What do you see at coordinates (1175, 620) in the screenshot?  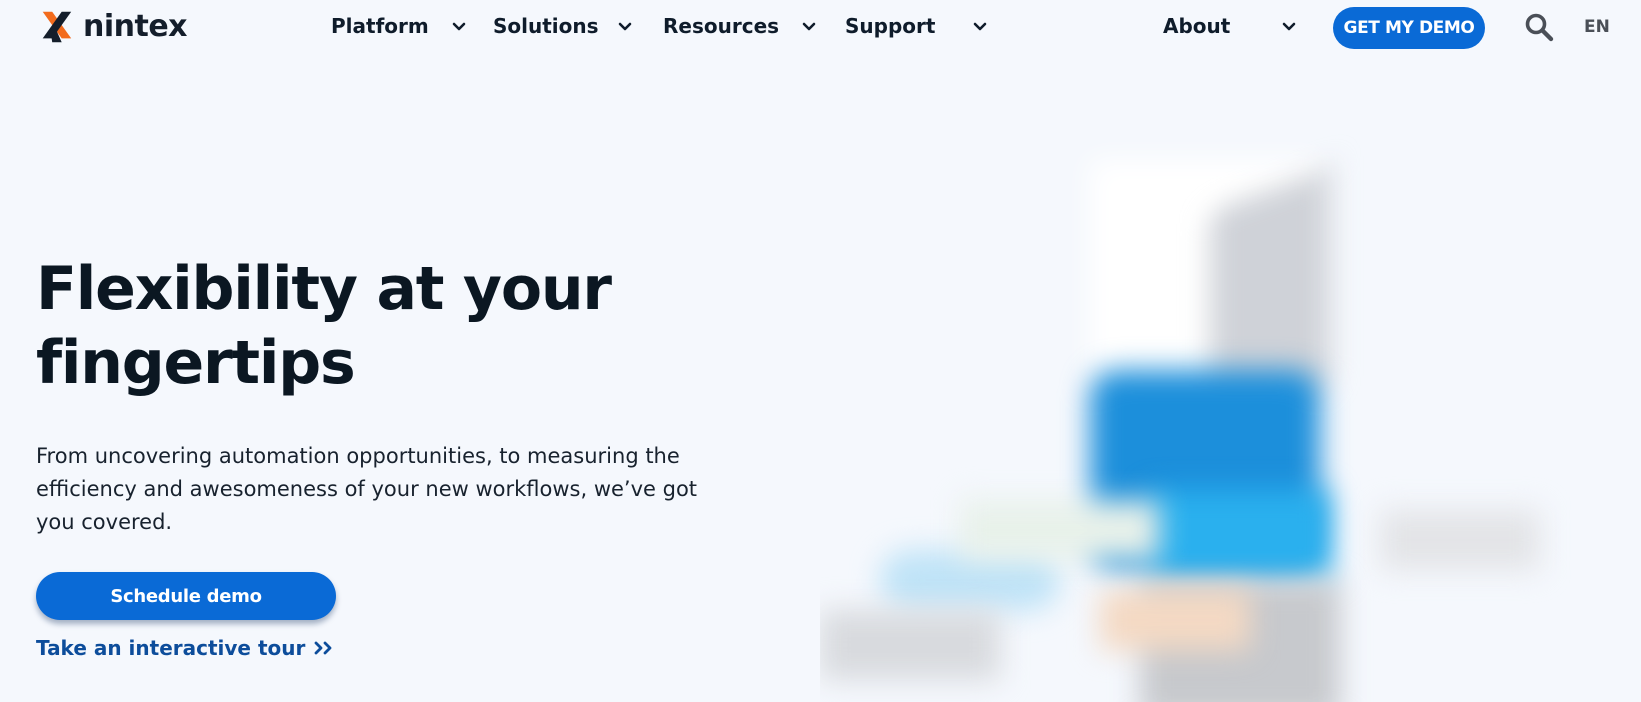 I see `illustration-orange-card` at bounding box center [1175, 620].